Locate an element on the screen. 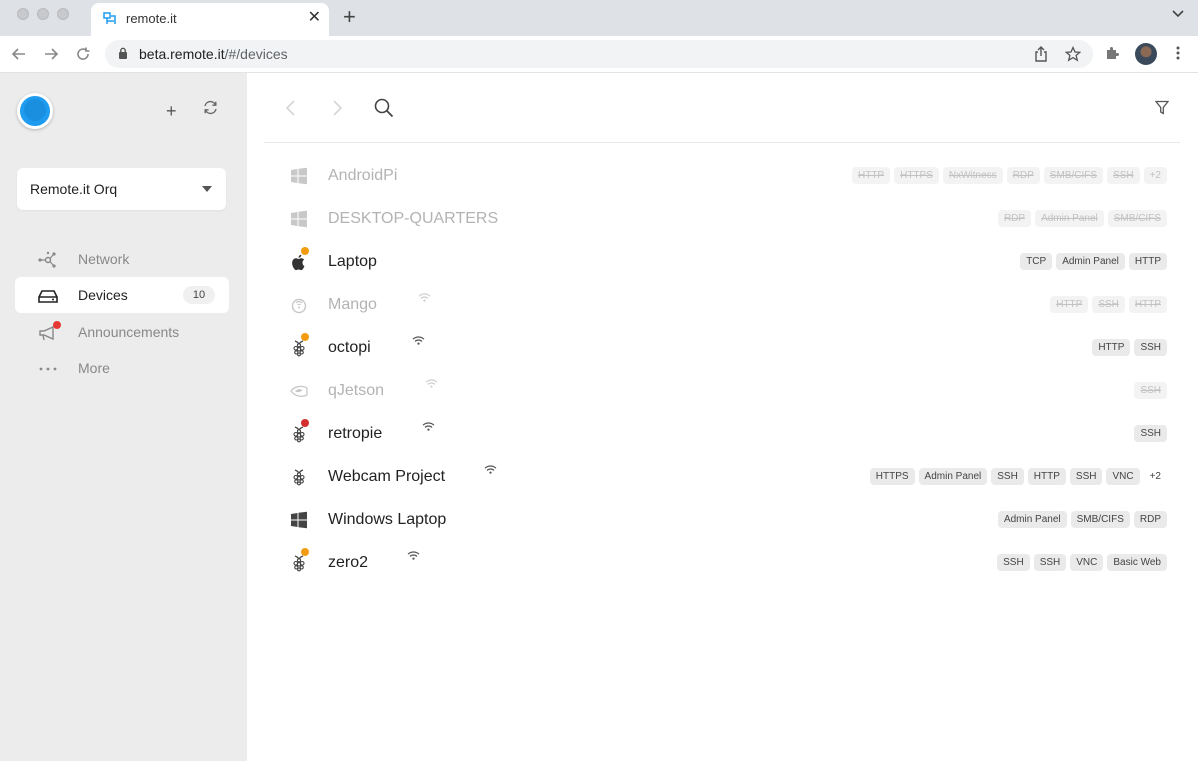 This screenshot has height=761, width=1198. bookmark-star-icon is located at coordinates (1073, 54).